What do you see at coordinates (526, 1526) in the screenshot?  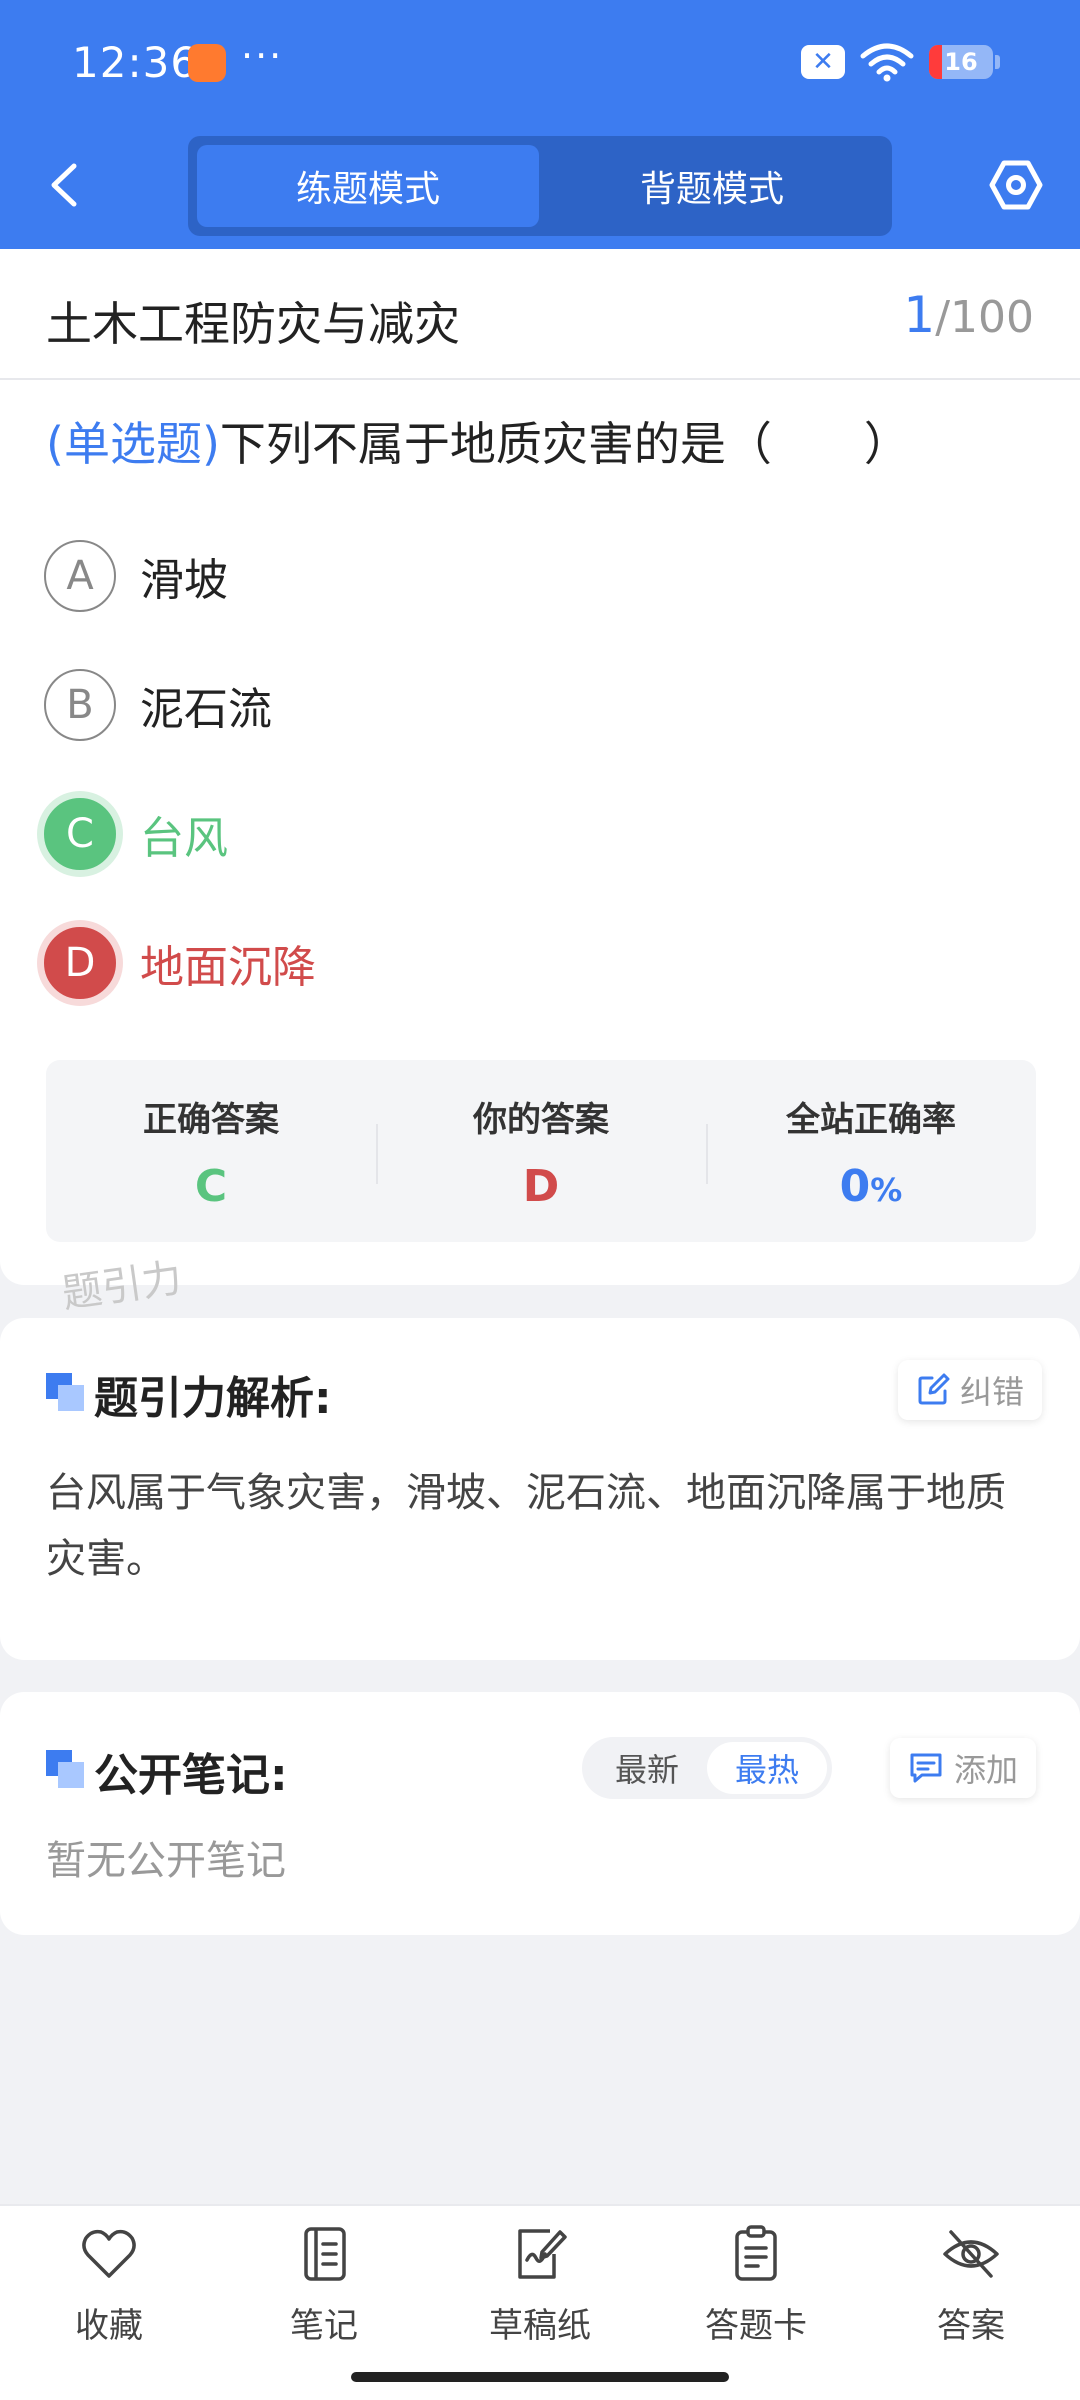 I see `analysis-text: 台风属于气象灾害，滑坡、泥石流、地面沉降属于地质灾害。` at bounding box center [526, 1526].